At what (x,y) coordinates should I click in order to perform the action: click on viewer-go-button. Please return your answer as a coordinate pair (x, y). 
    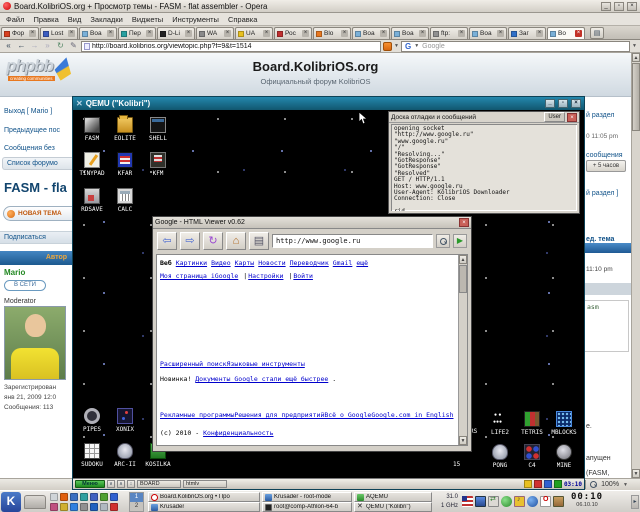
    Looking at the image, I should click on (460, 241).